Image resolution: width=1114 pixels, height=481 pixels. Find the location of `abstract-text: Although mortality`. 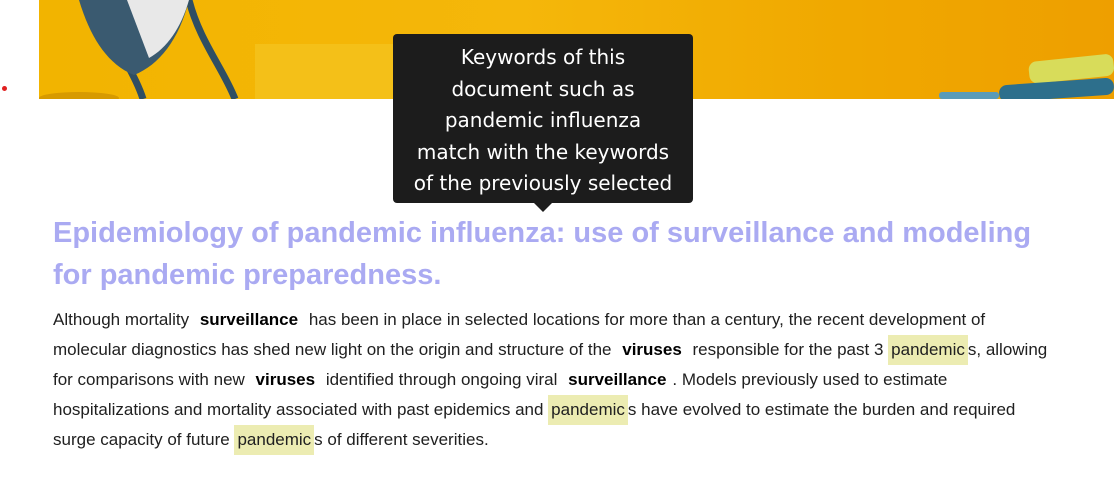

abstract-text: Although mortality is located at coordinates (121, 319).